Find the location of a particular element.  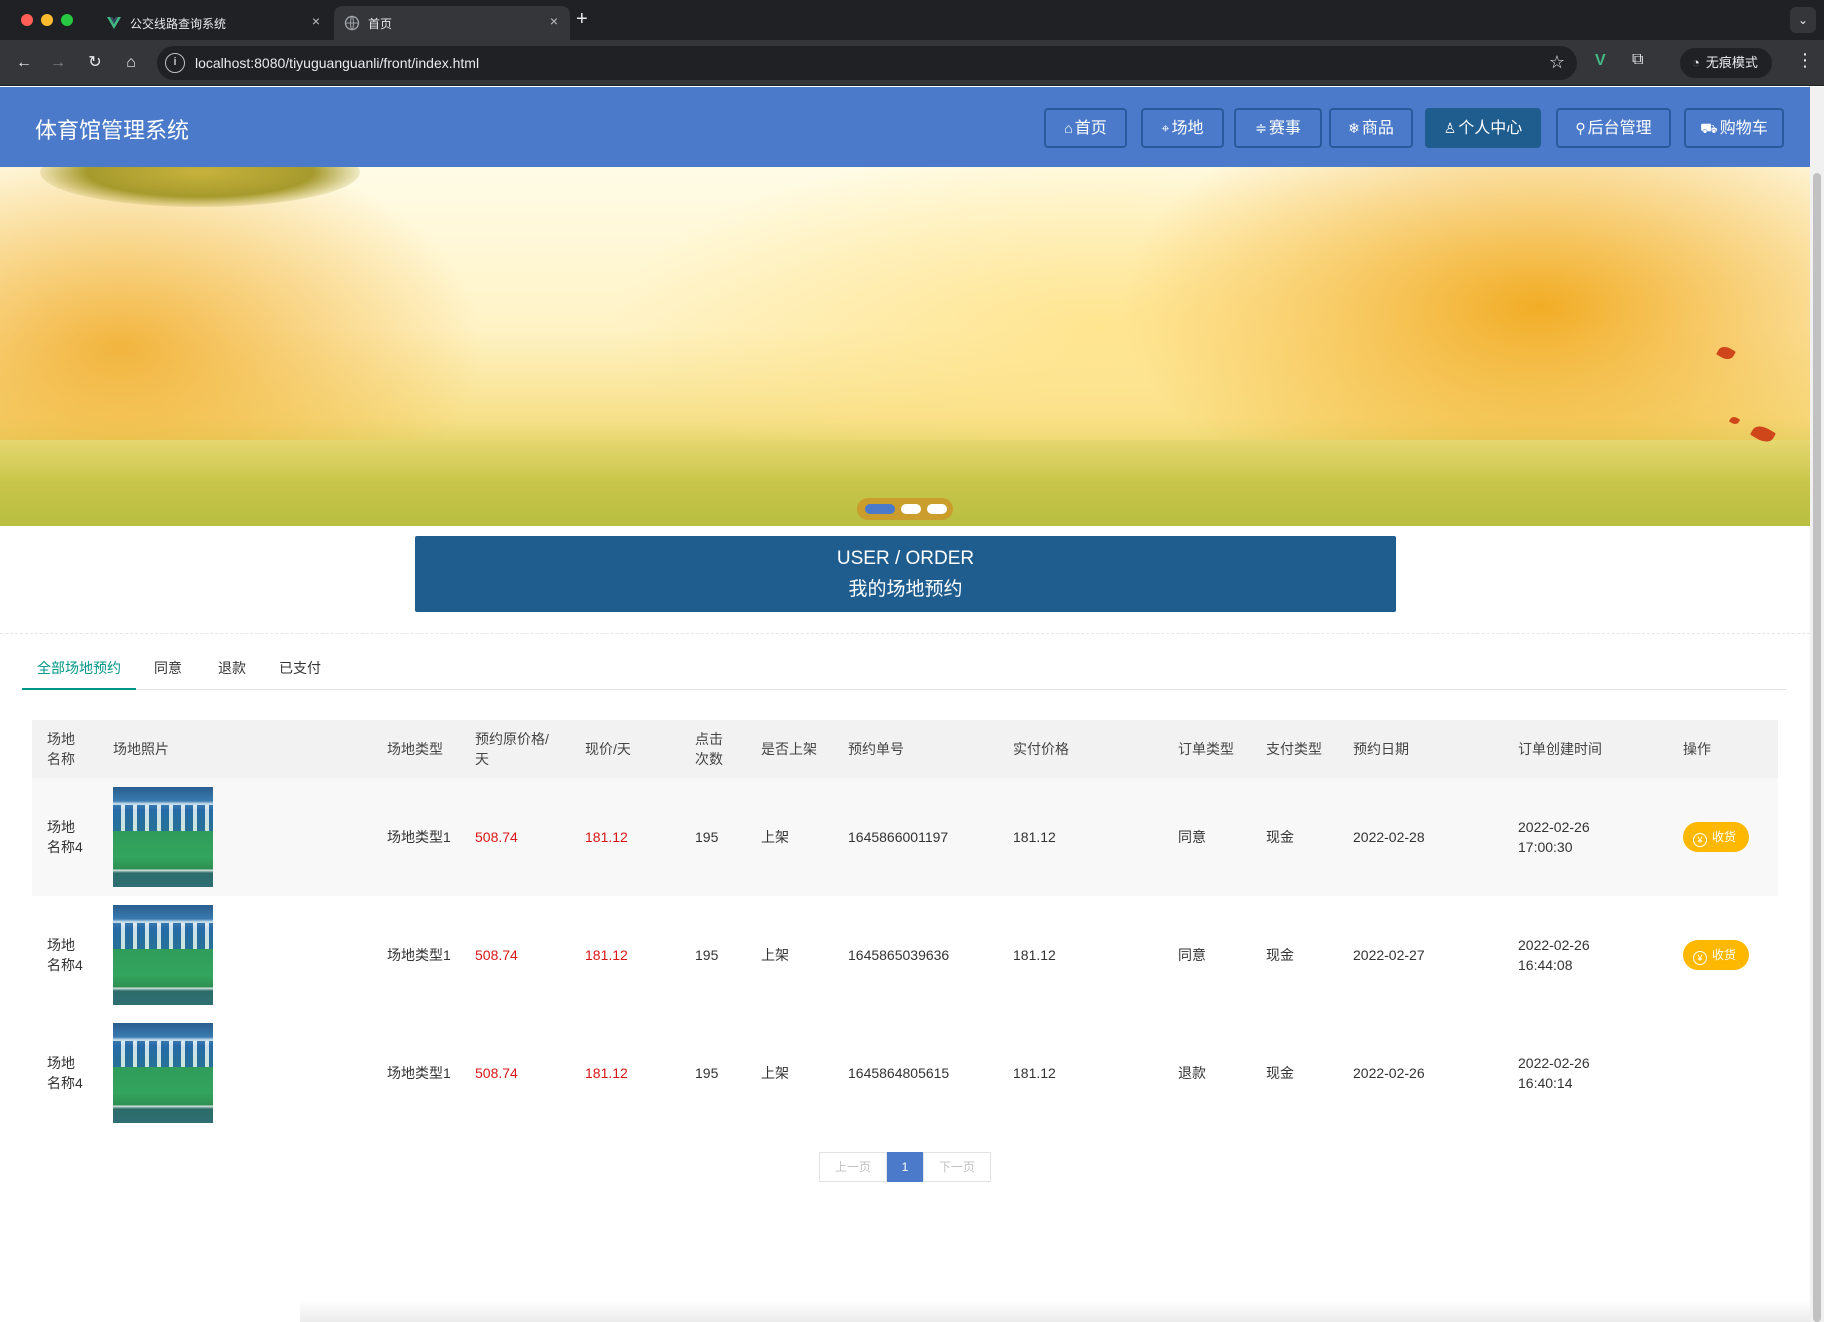

order-filter-tabs: 全部场地预约 同意 退款 已支付 is located at coordinates (904, 669).